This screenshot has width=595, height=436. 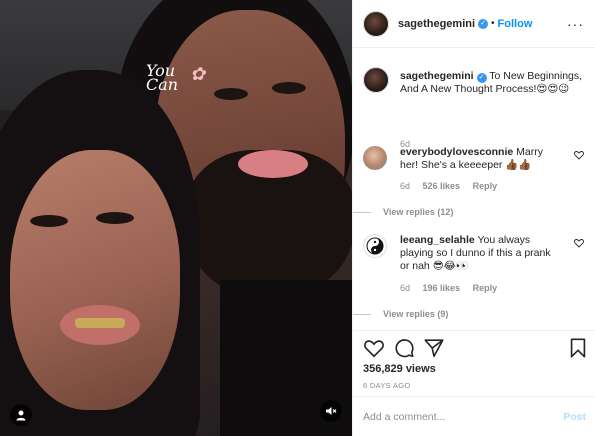 What do you see at coordinates (404, 348) in the screenshot?
I see `comment-icon` at bounding box center [404, 348].